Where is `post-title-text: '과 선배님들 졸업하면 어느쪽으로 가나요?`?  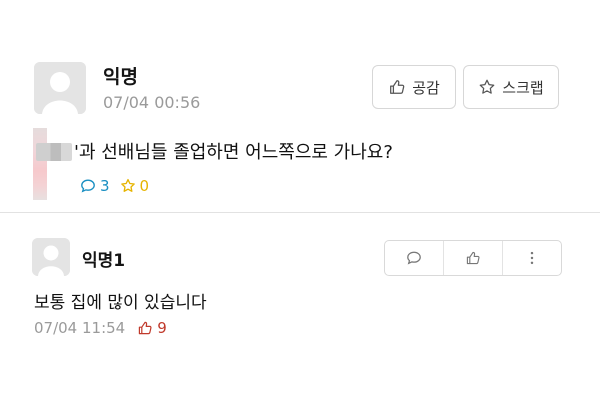
post-title-text: '과 선배님들 졸업하면 어느쪽으로 가나요? is located at coordinates (233, 152).